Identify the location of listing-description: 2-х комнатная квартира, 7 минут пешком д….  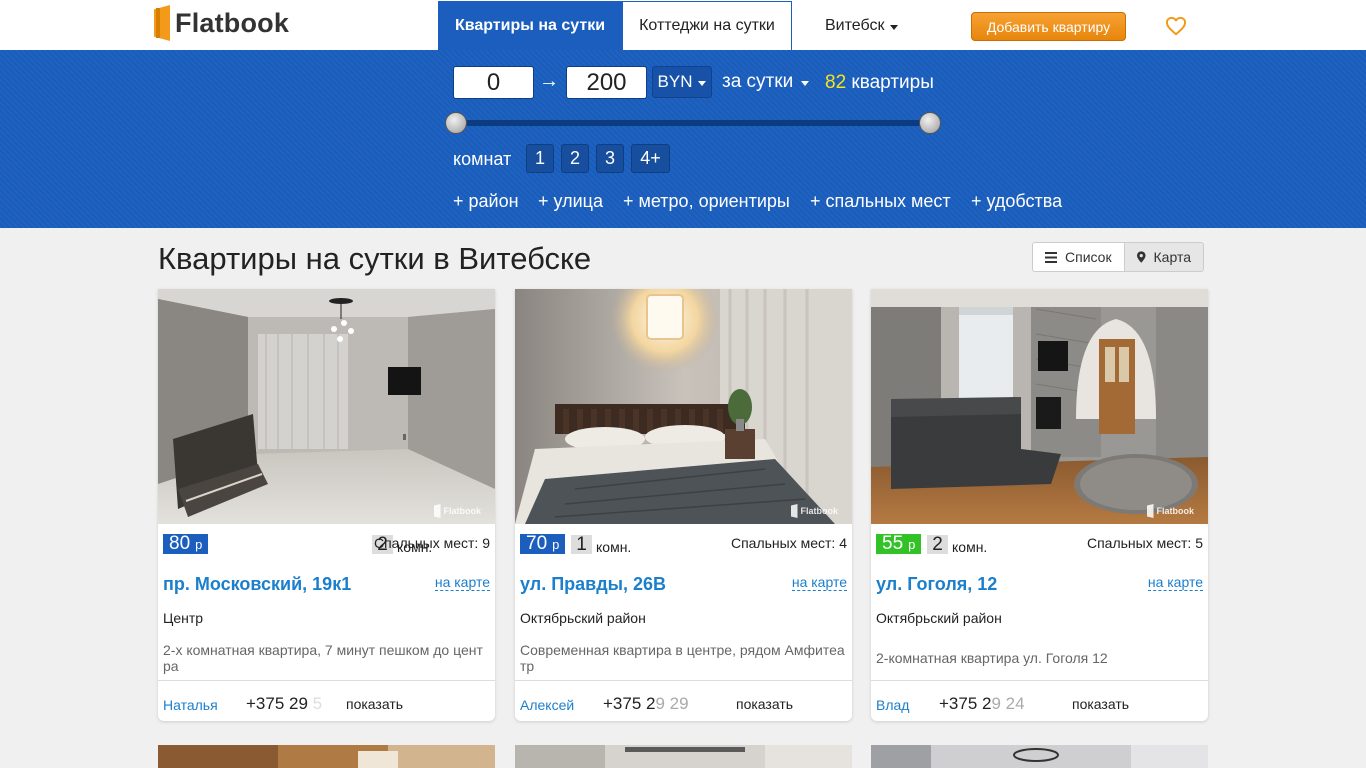
(323, 658).